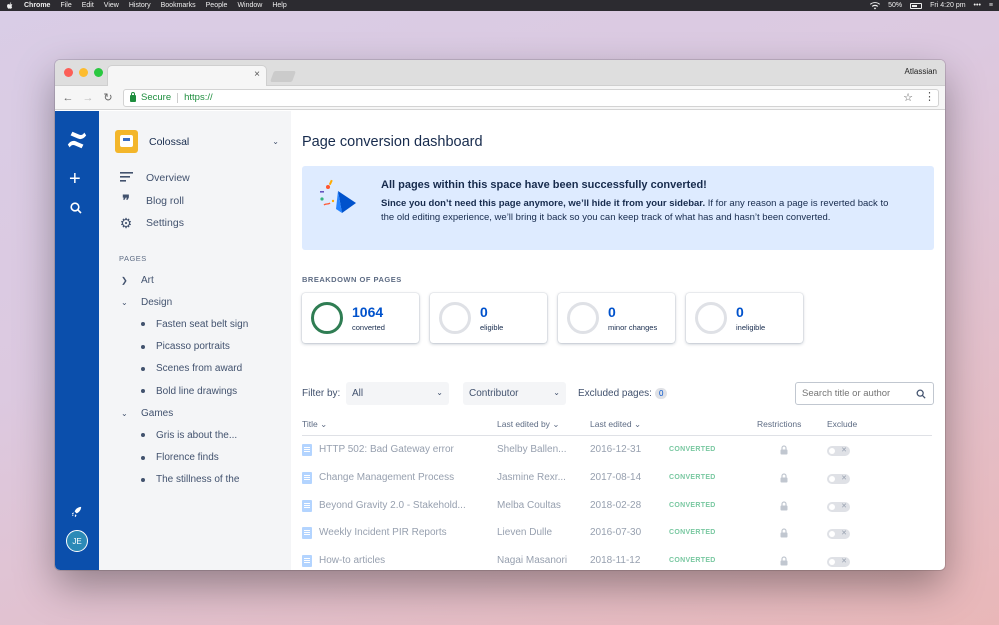  Describe the element at coordinates (916, 5) in the screenshot. I see `battery-icon` at that location.